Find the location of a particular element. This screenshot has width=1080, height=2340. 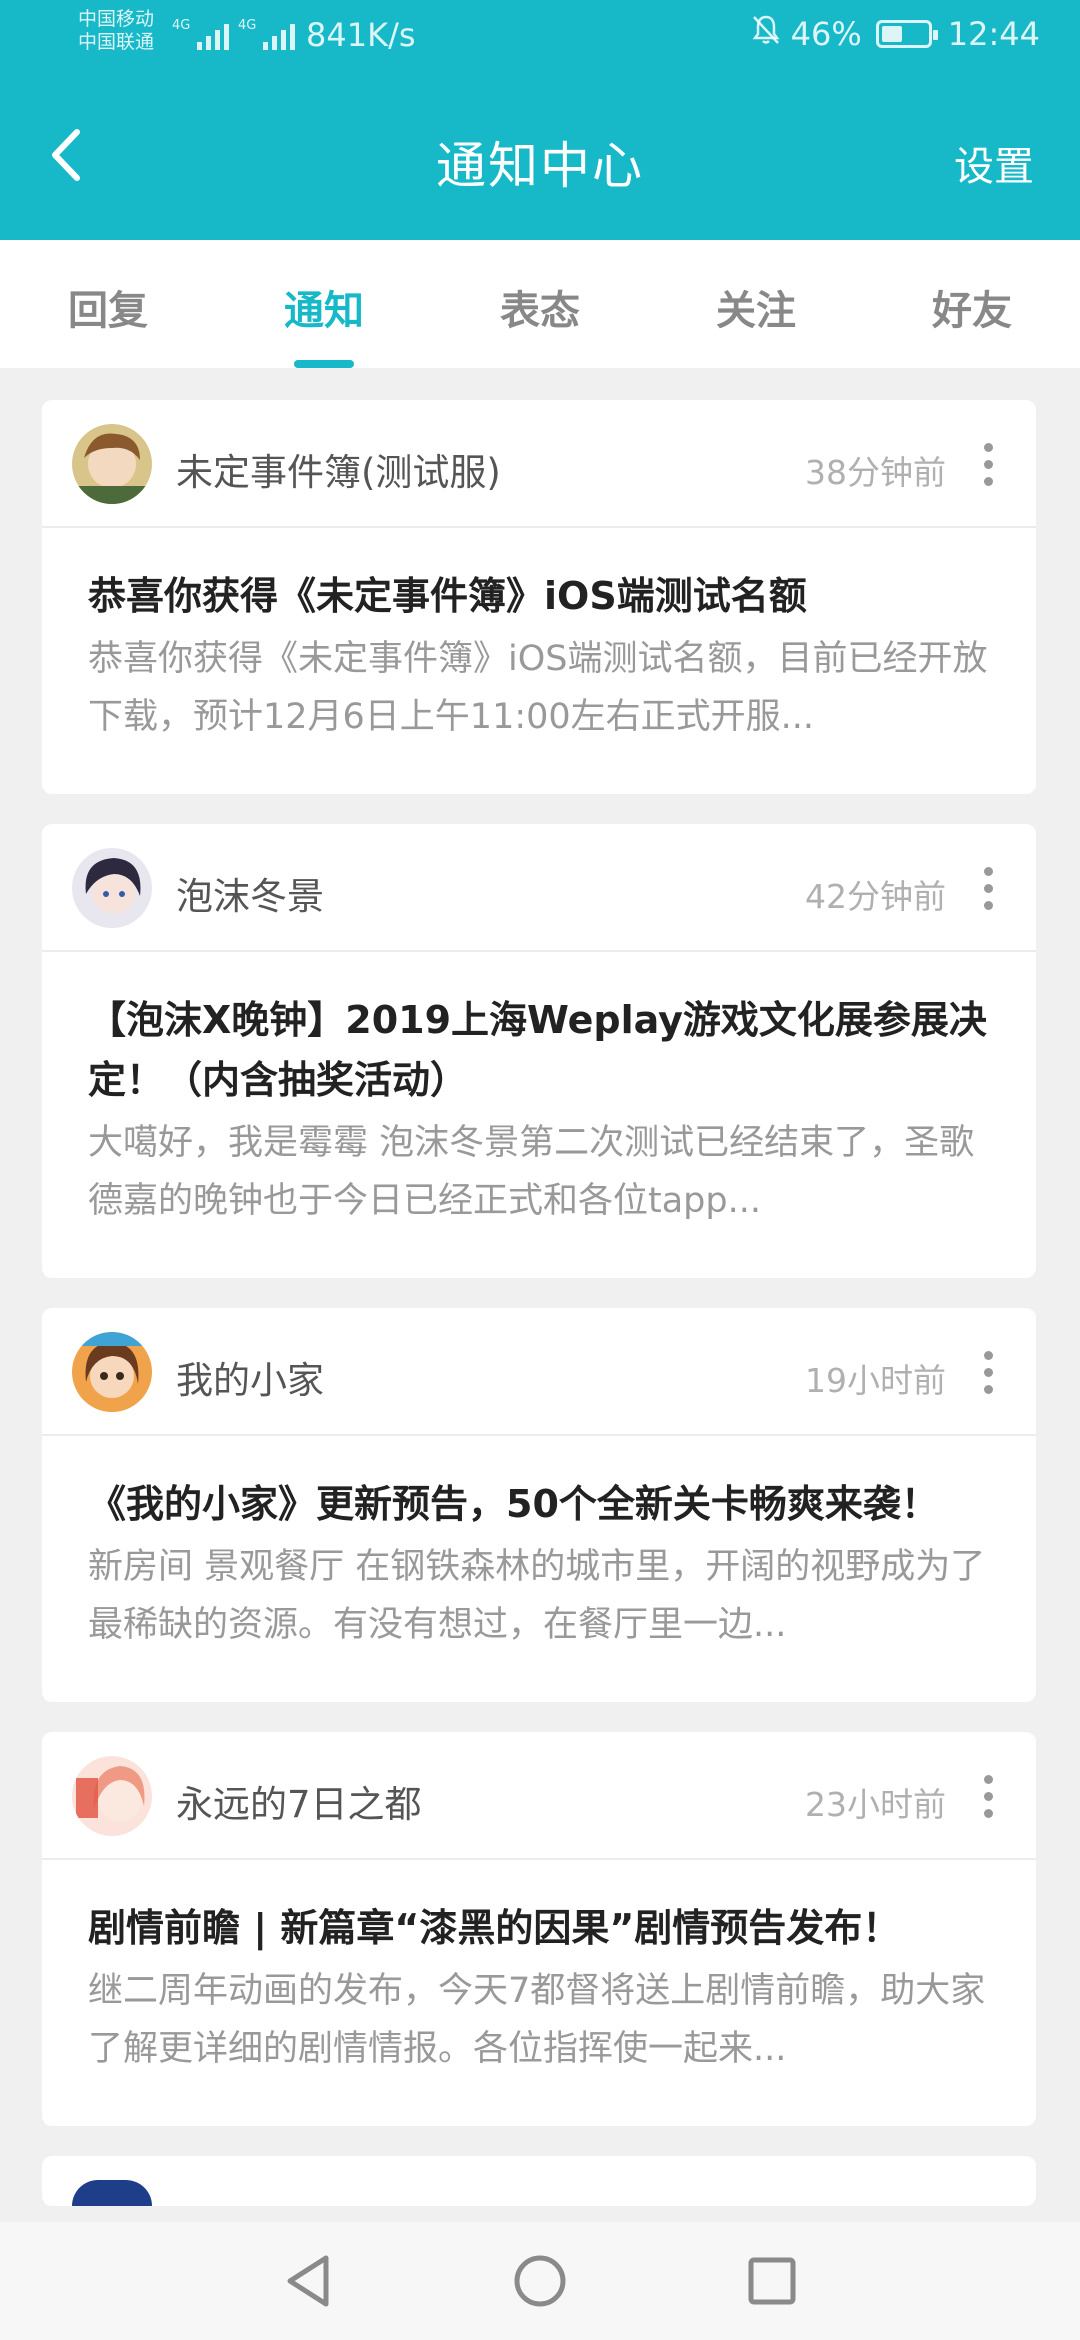

tab-label: 通知 is located at coordinates (324, 311).